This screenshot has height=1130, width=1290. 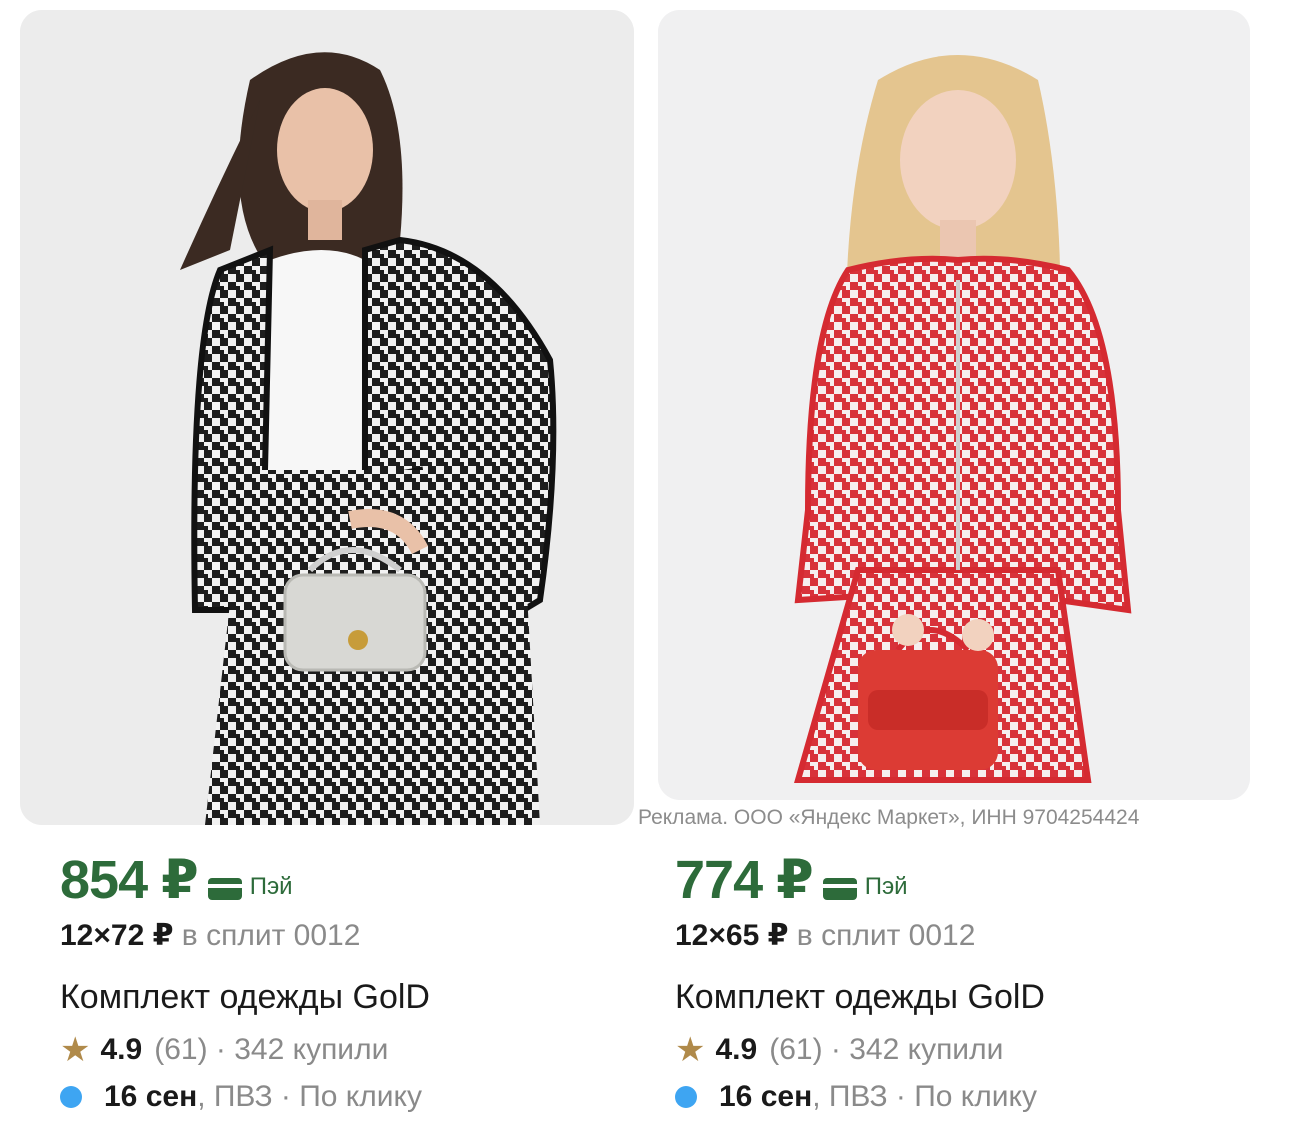 What do you see at coordinates (117, 935) in the screenshot?
I see `split-amount: 12×72 ₽` at bounding box center [117, 935].